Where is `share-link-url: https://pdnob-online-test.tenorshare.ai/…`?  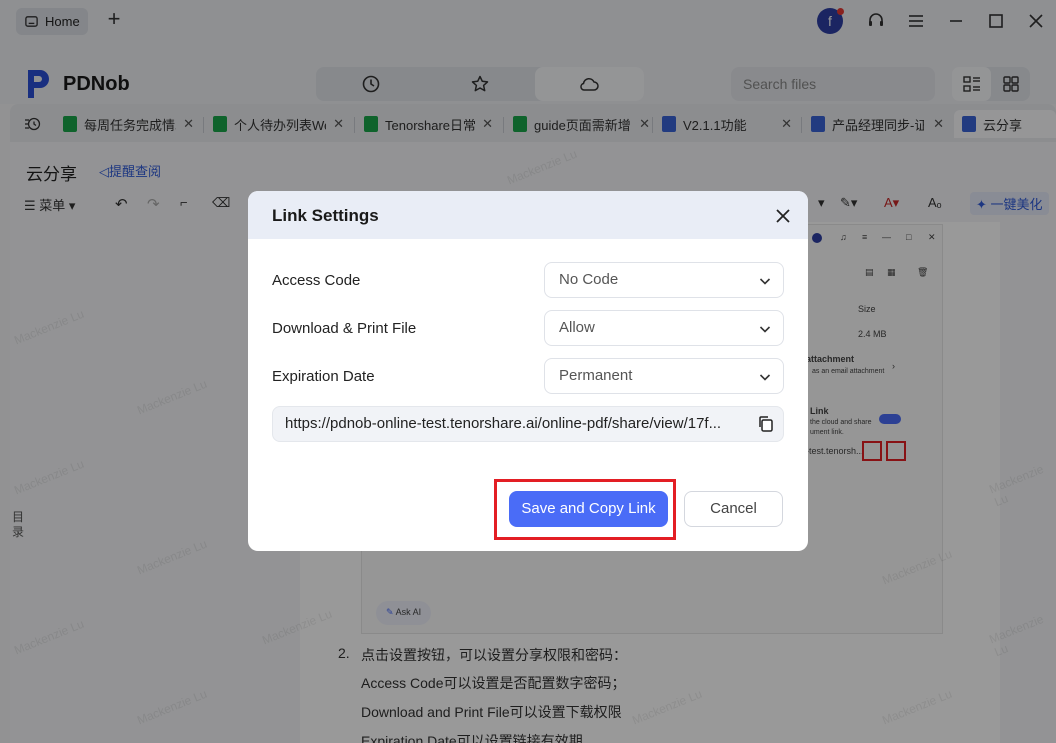 share-link-url: https://pdnob-online-test.tenorshare.ai/… is located at coordinates (503, 423).